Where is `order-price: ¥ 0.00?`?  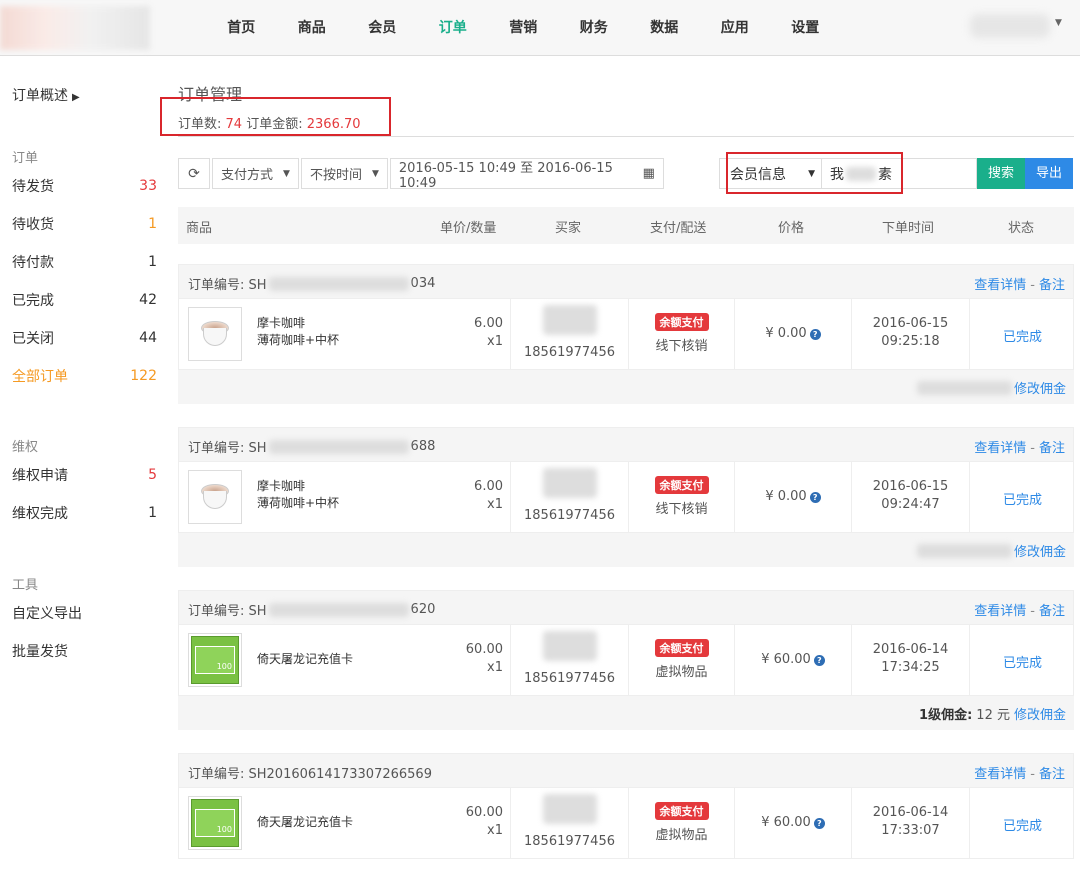 order-price: ¥ 0.00? is located at coordinates (793, 496).